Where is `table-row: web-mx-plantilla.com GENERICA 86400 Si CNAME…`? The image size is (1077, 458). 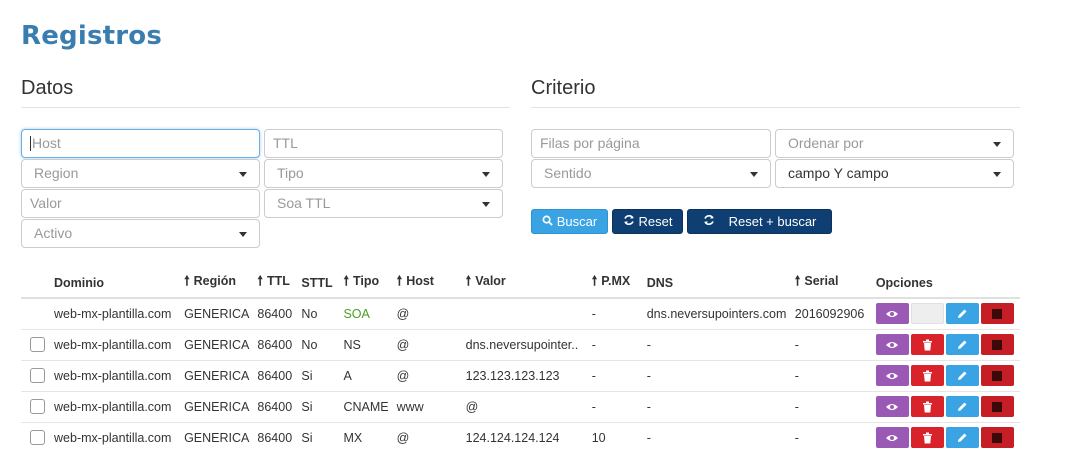
table-row: web-mx-plantilla.com GENERICA 86400 Si CNAME… is located at coordinates (520, 406).